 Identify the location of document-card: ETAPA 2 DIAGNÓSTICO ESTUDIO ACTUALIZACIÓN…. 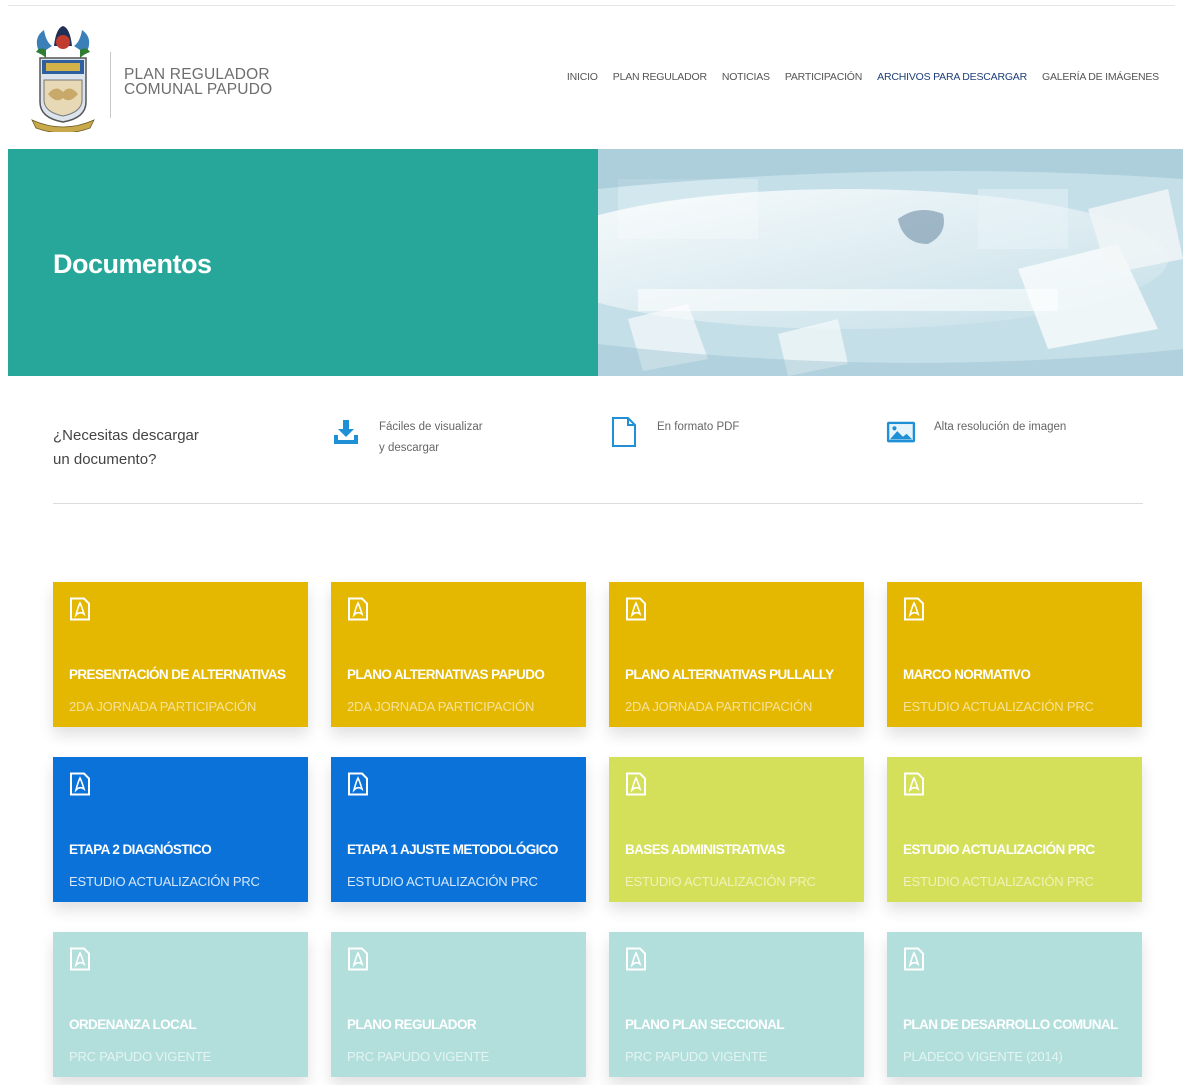
(180, 829).